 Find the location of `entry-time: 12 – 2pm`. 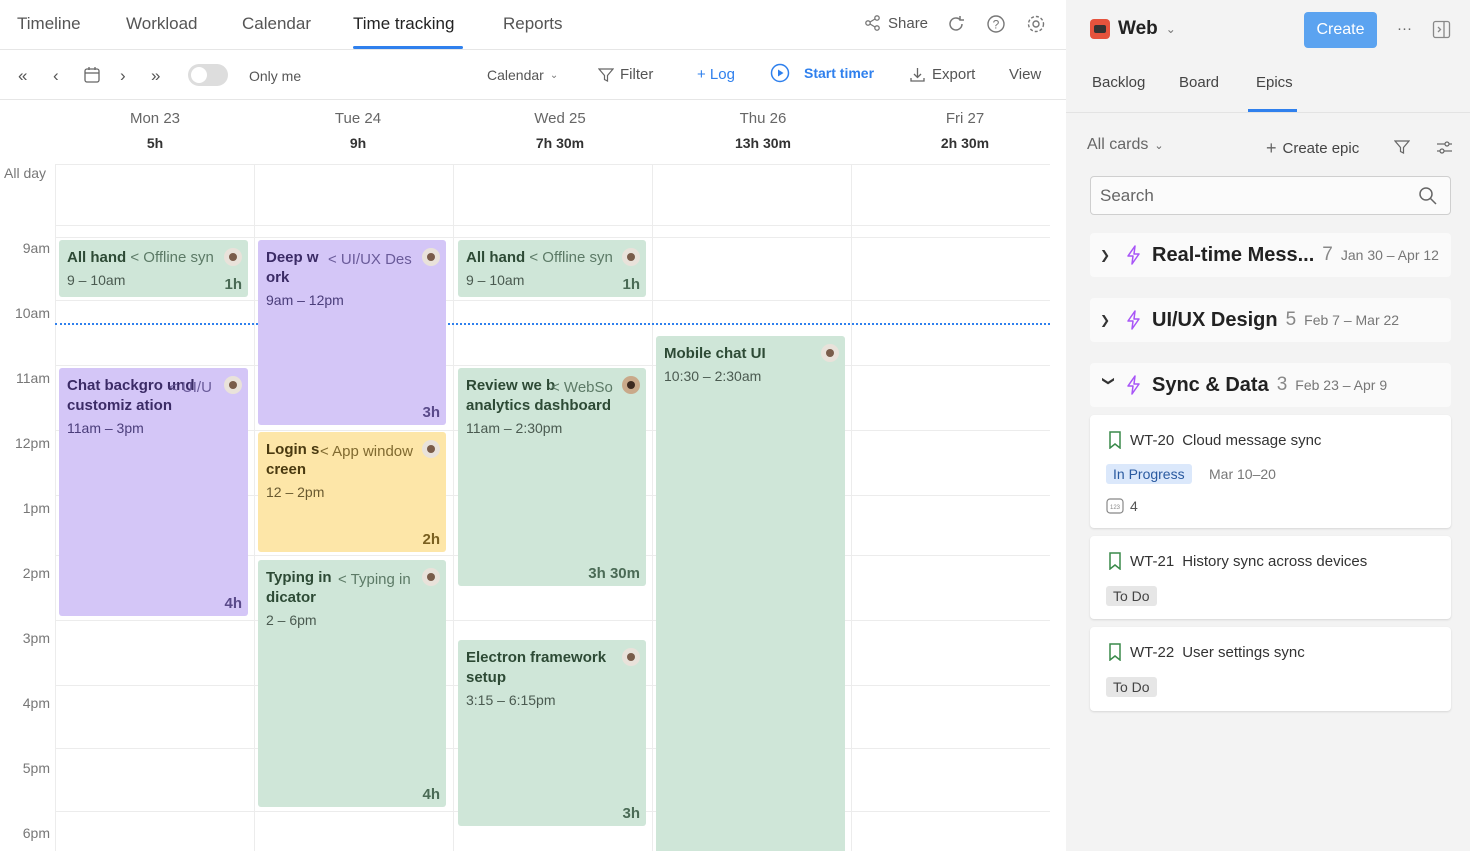

entry-time: 12 – 2pm is located at coordinates (295, 492).